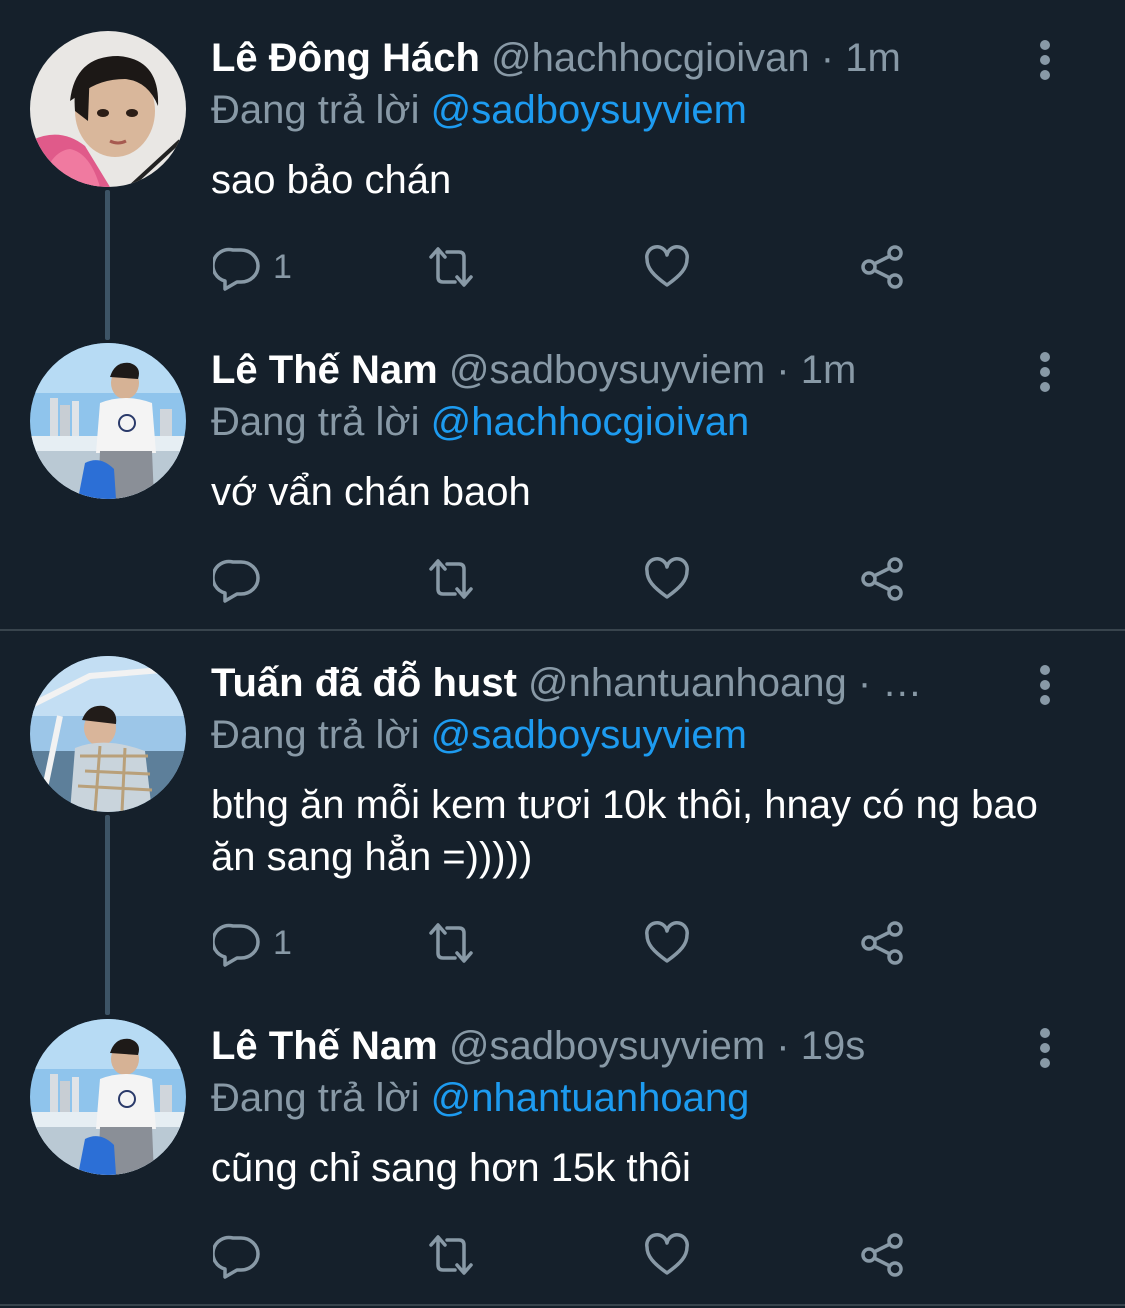 Image resolution: width=1125 pixels, height=1308 pixels. What do you see at coordinates (451, 1168) in the screenshot?
I see `tweet-text: cũng chỉ sang hơn 15k thôi` at bounding box center [451, 1168].